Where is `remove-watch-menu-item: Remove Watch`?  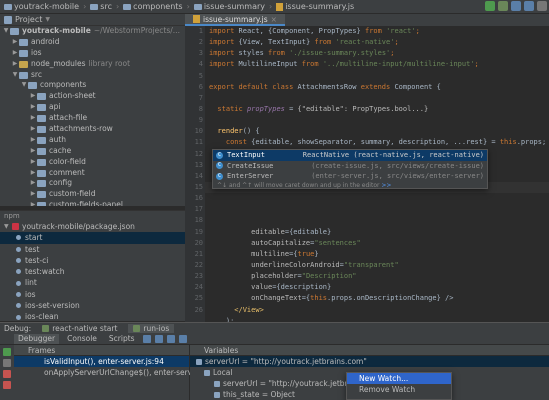
remove-watch-menu-item: Remove Watch is located at coordinates (399, 389).